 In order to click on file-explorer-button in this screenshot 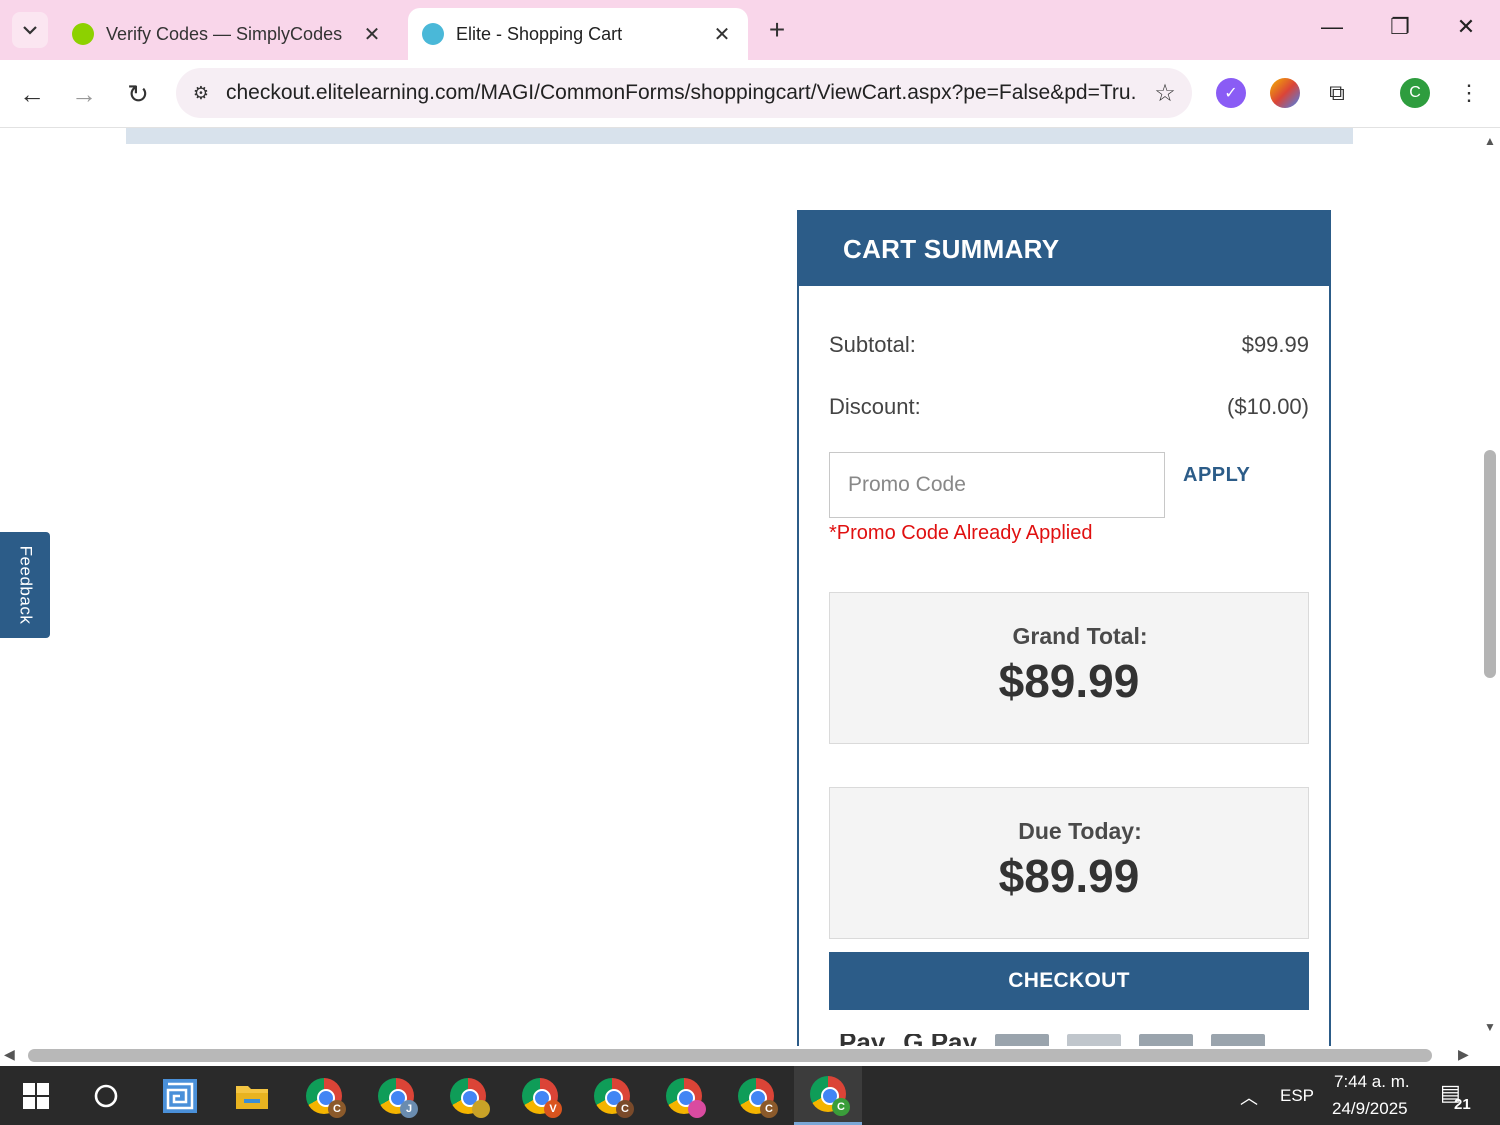, I will do `click(252, 1095)`.